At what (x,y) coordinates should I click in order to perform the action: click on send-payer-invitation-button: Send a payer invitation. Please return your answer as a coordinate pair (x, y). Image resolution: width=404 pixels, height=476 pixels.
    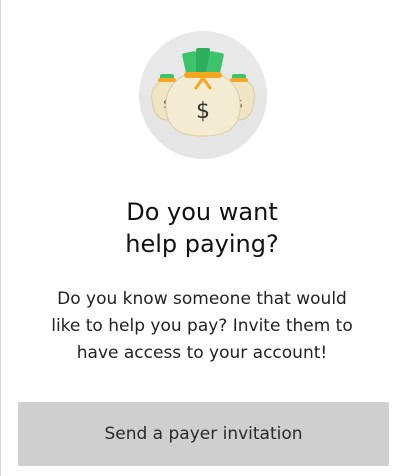
    Looking at the image, I should click on (203, 434).